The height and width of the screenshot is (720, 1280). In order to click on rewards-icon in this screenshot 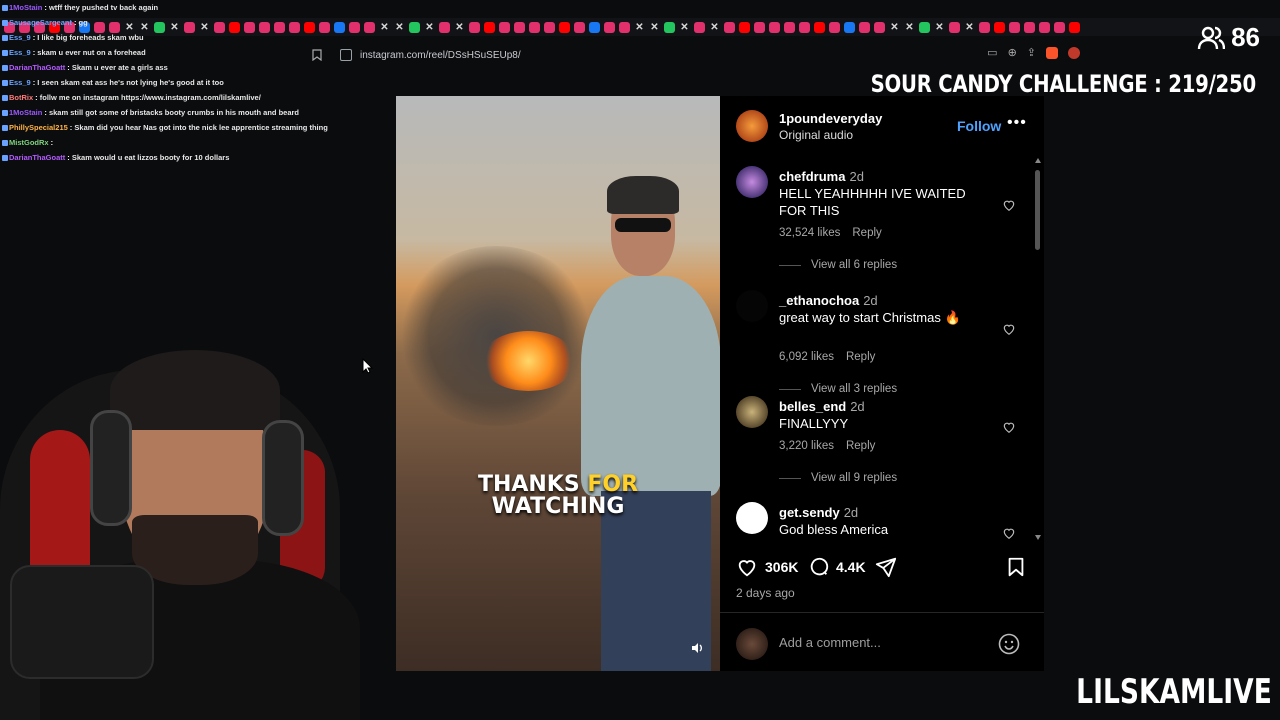, I will do `click(1074, 52)`.